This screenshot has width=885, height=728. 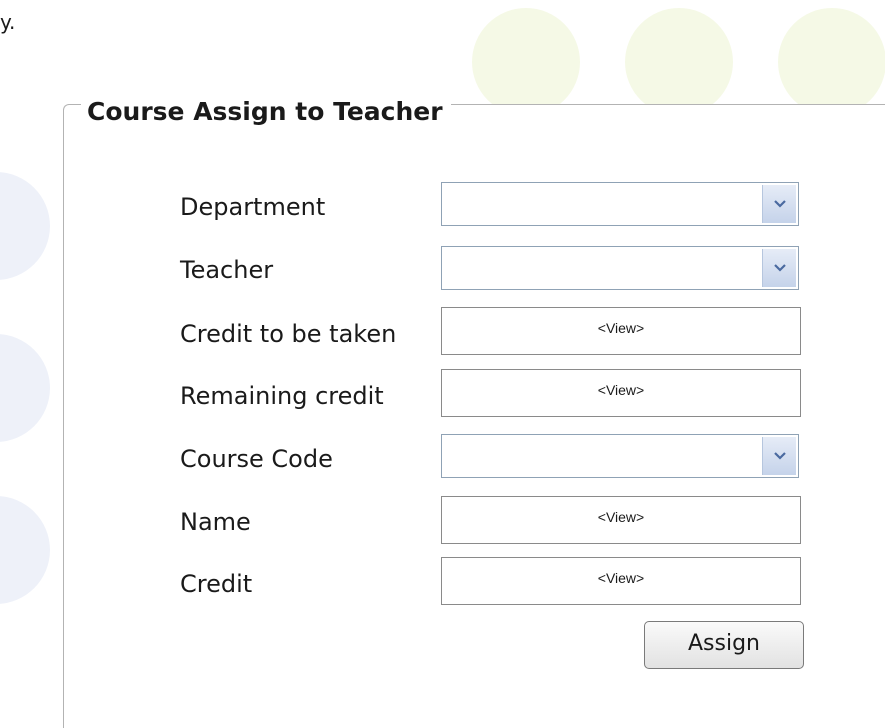 I want to click on department-select, so click(x=620, y=204).